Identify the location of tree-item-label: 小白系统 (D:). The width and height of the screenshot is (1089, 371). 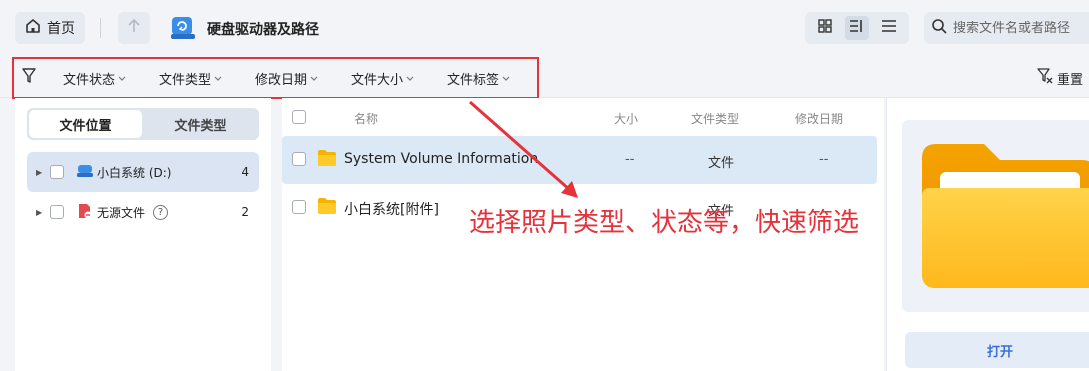
(134, 172).